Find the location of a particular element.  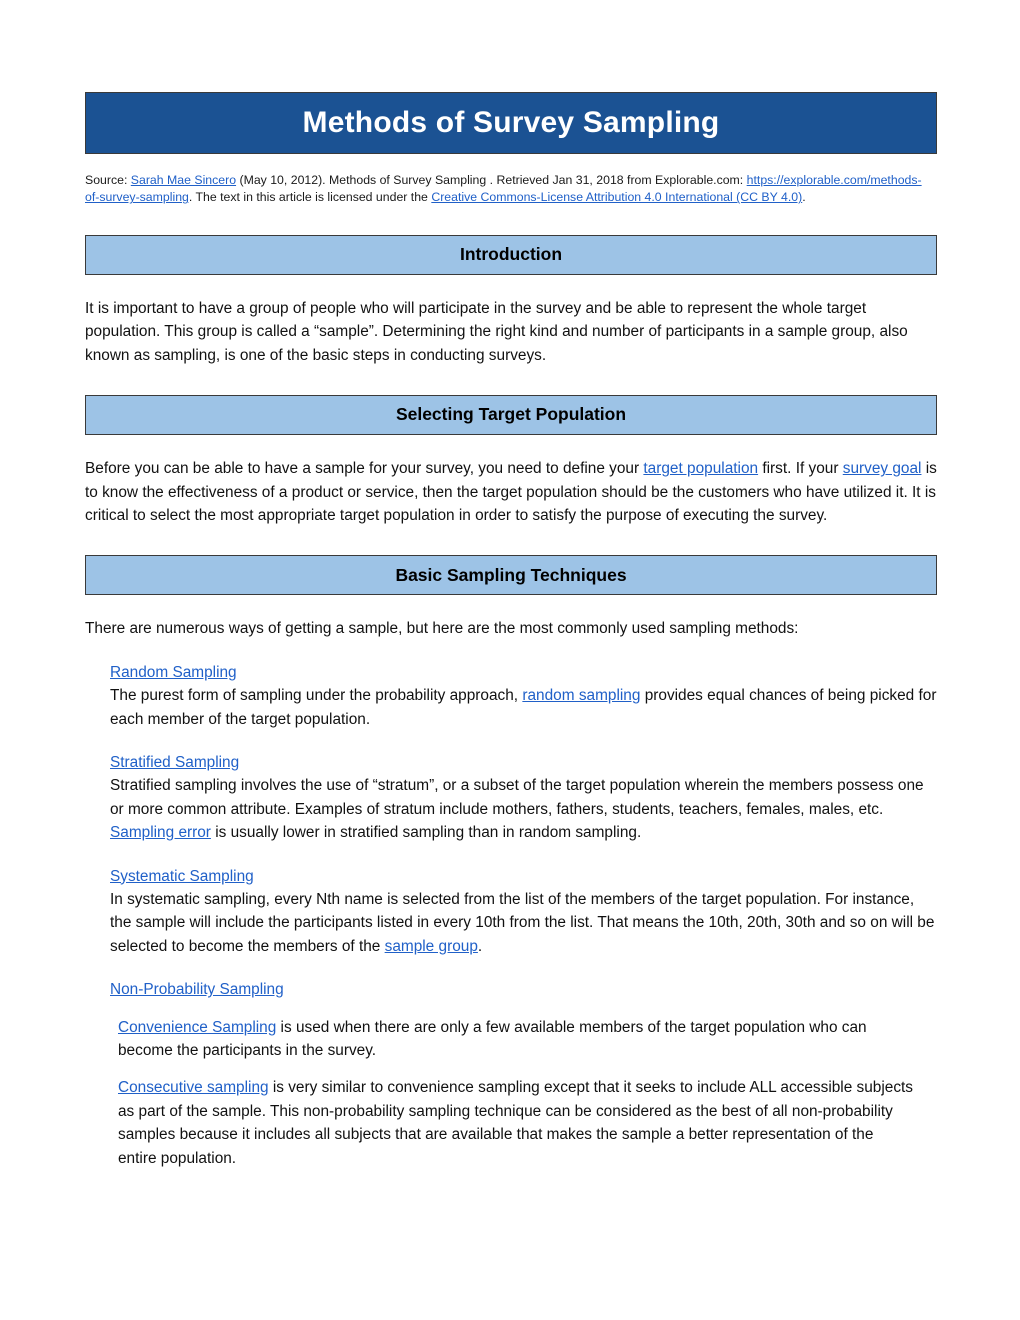

method-block-non-probability-sampling: Non-Probability Sampling is located at coordinates (524, 989).